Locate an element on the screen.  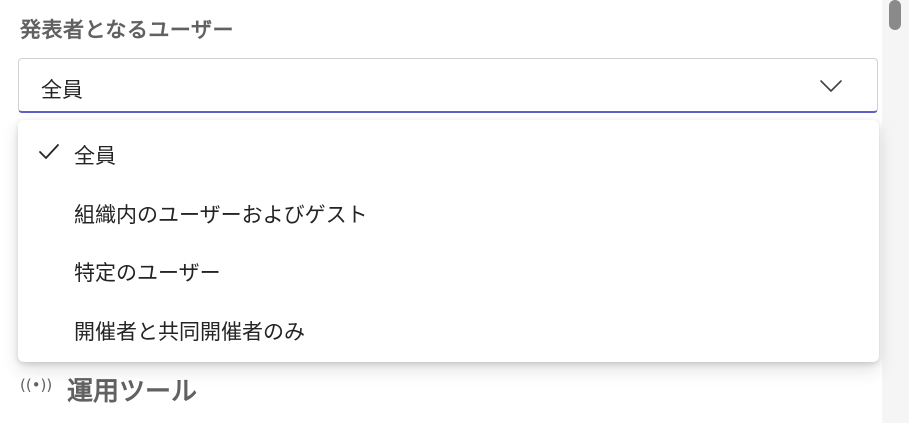
presenter-select: 全員 is located at coordinates (448, 85).